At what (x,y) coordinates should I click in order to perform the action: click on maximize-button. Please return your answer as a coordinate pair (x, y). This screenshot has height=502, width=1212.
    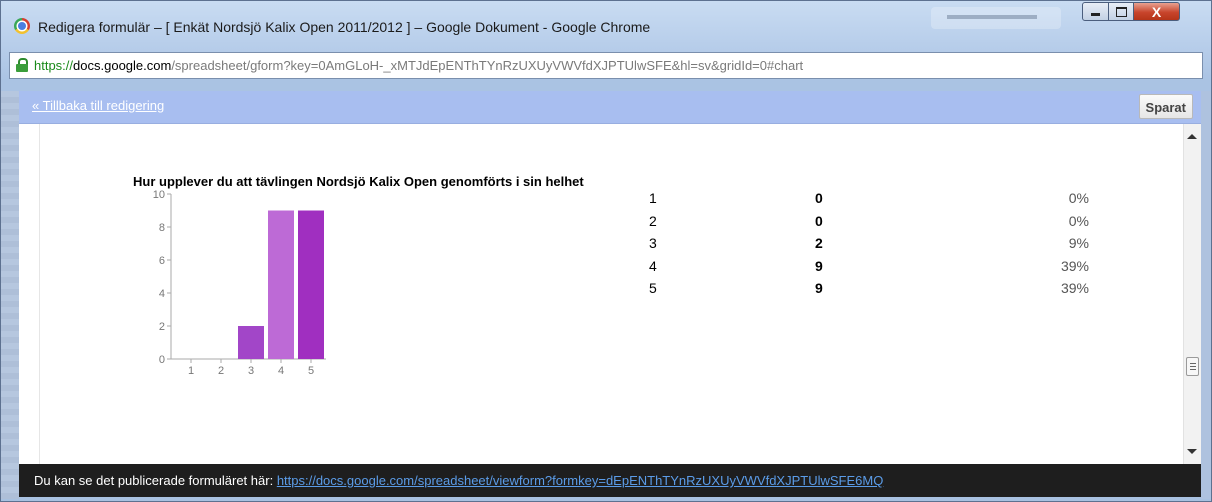
    Looking at the image, I should click on (1121, 11).